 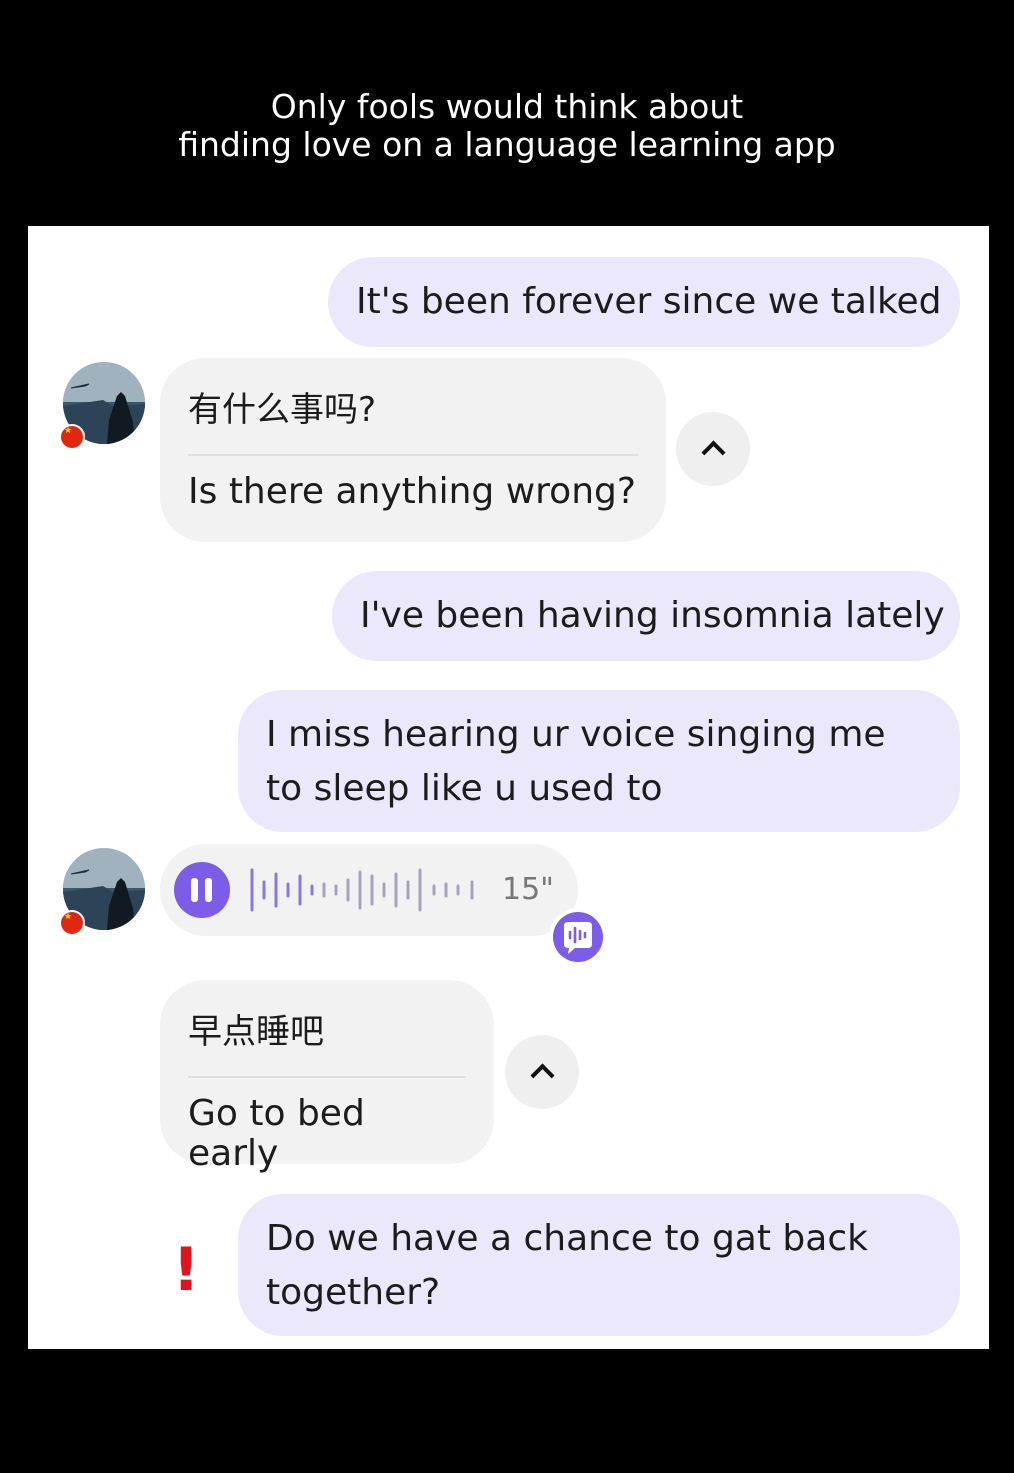 I want to click on voice-to-text-button, so click(x=578, y=937).